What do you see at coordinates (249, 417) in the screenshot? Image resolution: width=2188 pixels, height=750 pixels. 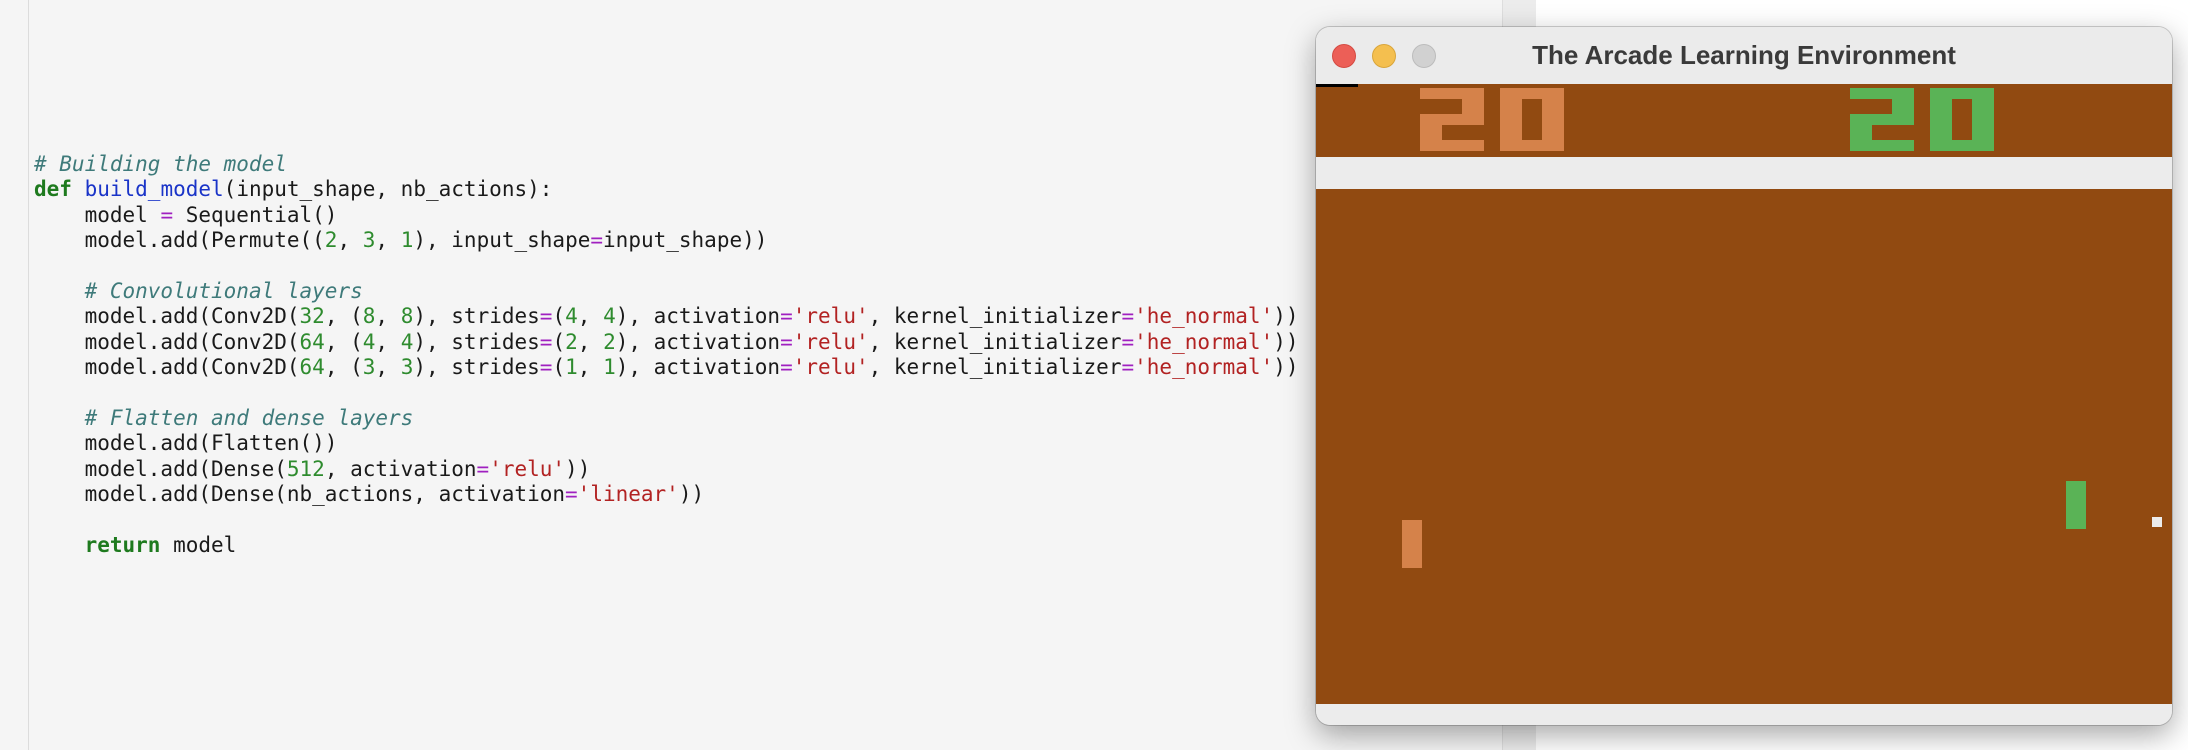 I see `code-token-comment: # Flatten and dense layers` at bounding box center [249, 417].